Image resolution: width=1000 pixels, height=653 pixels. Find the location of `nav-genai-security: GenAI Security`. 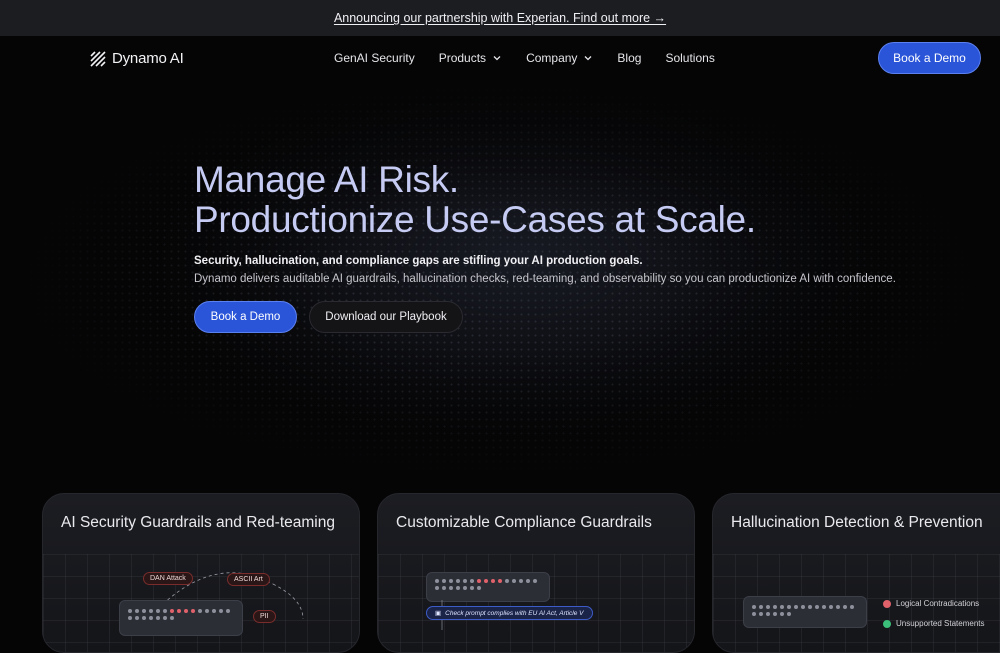

nav-genai-security: GenAI Security is located at coordinates (374, 58).